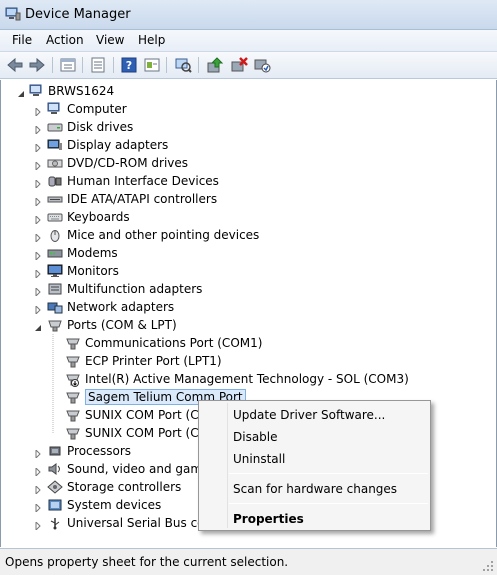 The height and width of the screenshot is (575, 497). Describe the element at coordinates (75, 383) in the screenshot. I see `warning-icon` at that location.